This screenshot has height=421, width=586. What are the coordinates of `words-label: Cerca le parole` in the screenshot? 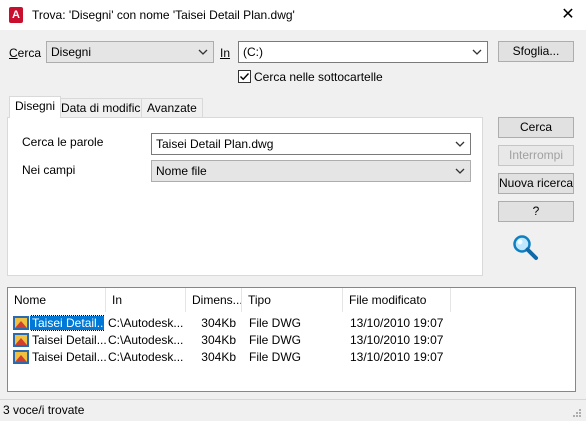 It's located at (63, 142).